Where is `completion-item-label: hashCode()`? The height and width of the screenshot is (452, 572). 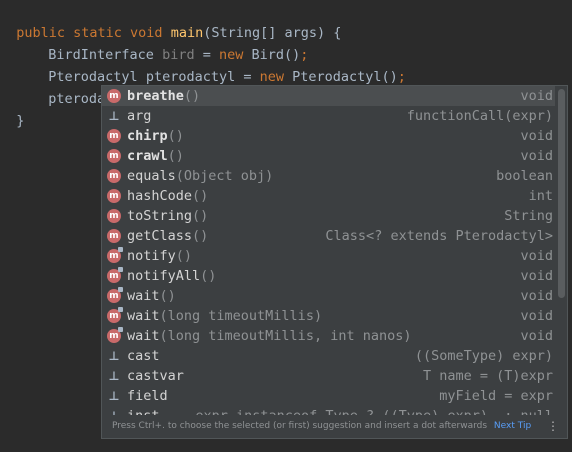
completion-item-label: hashCode() is located at coordinates (167, 196).